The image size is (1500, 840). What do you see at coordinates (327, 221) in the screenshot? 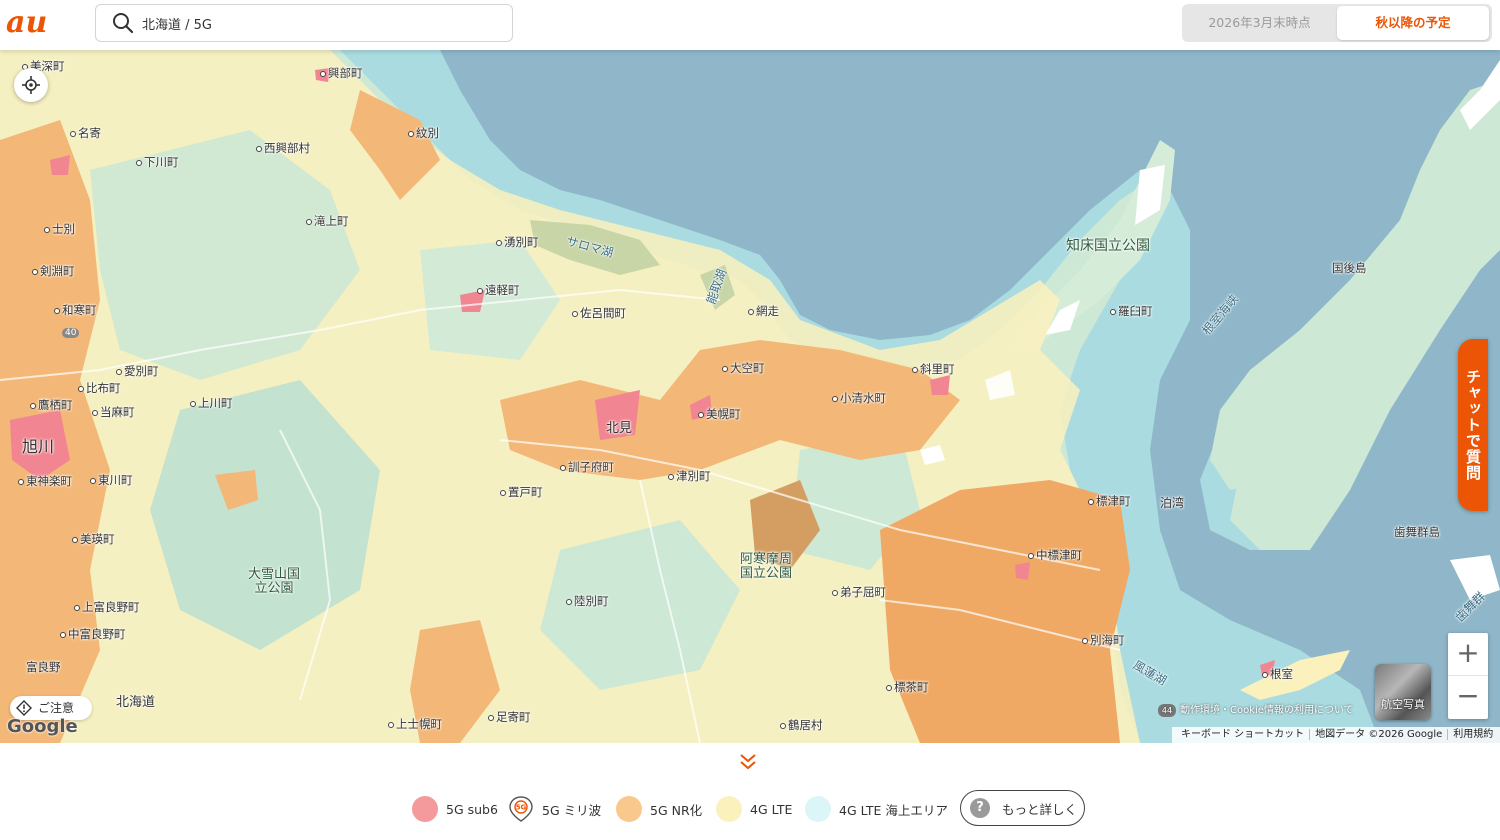
I see `place-label: 滝上町` at bounding box center [327, 221].